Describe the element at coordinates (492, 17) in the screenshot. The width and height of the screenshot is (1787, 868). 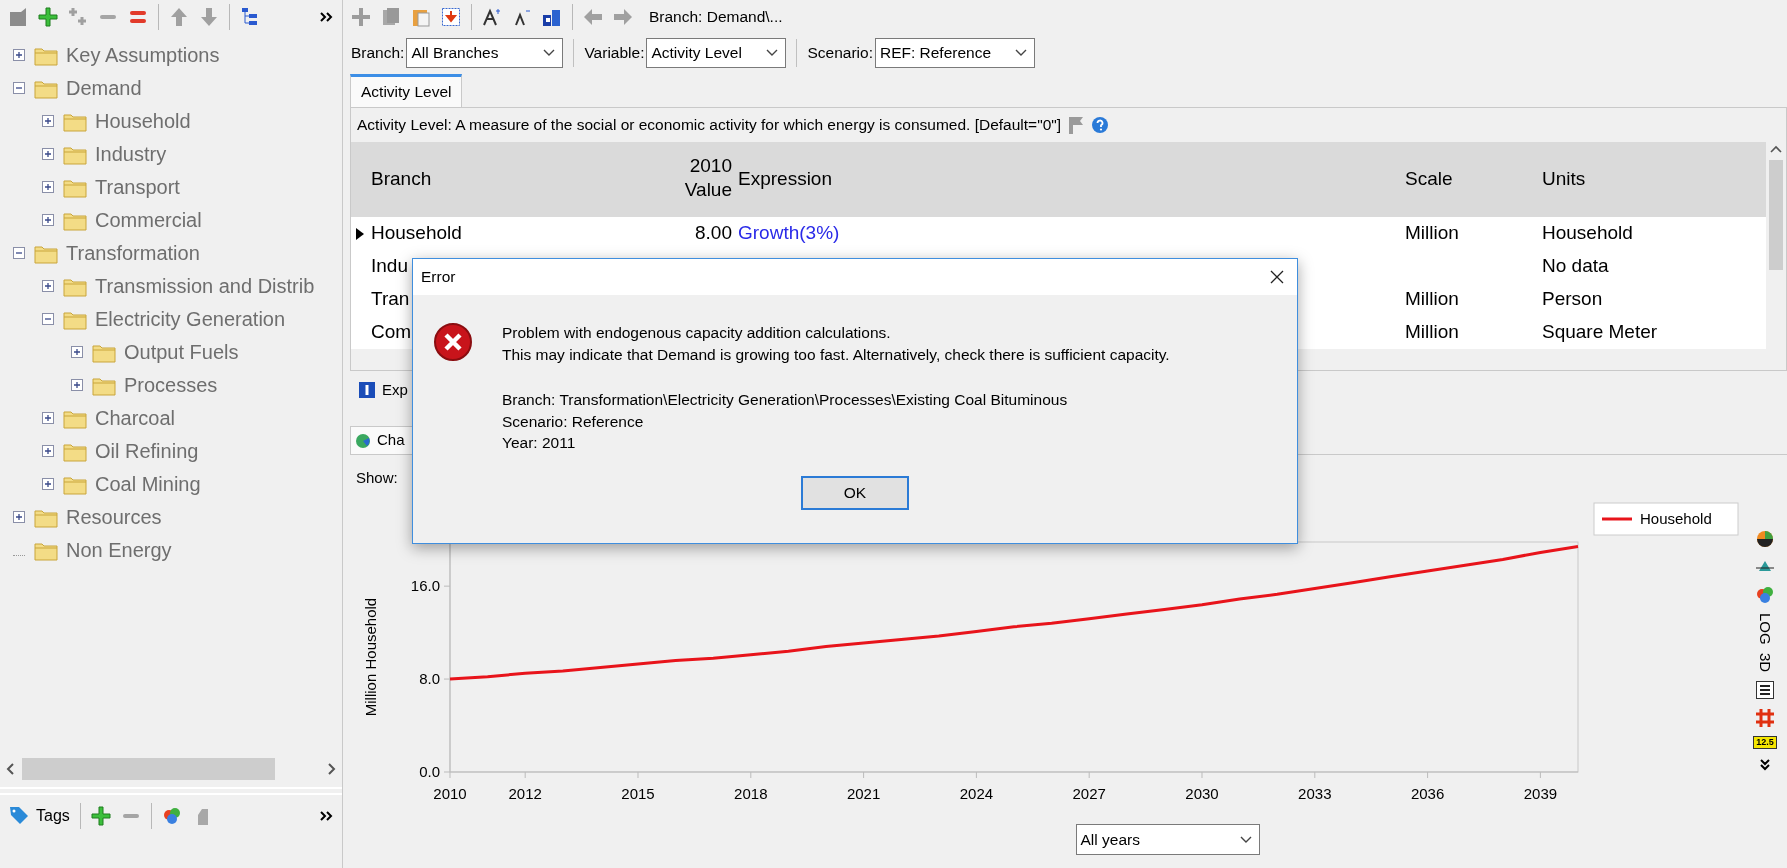
I see `font-larger-icon` at that location.